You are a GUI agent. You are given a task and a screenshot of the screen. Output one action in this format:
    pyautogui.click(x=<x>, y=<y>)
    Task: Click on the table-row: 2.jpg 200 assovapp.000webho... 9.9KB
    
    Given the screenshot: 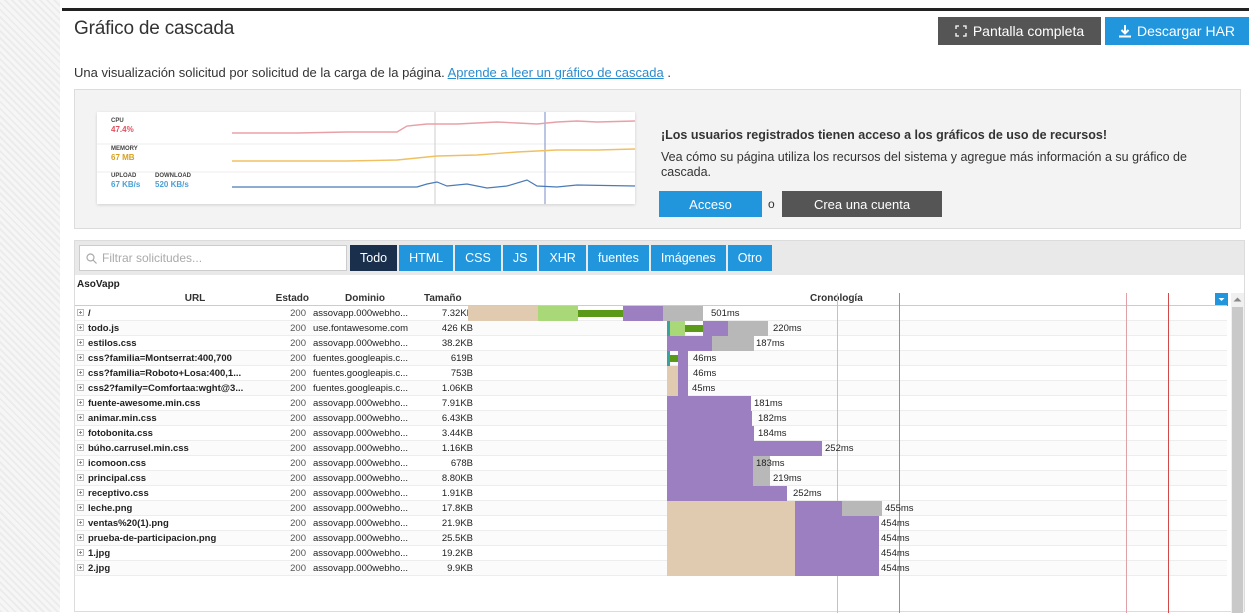 What is the action you would take?
    pyautogui.click(x=651, y=568)
    